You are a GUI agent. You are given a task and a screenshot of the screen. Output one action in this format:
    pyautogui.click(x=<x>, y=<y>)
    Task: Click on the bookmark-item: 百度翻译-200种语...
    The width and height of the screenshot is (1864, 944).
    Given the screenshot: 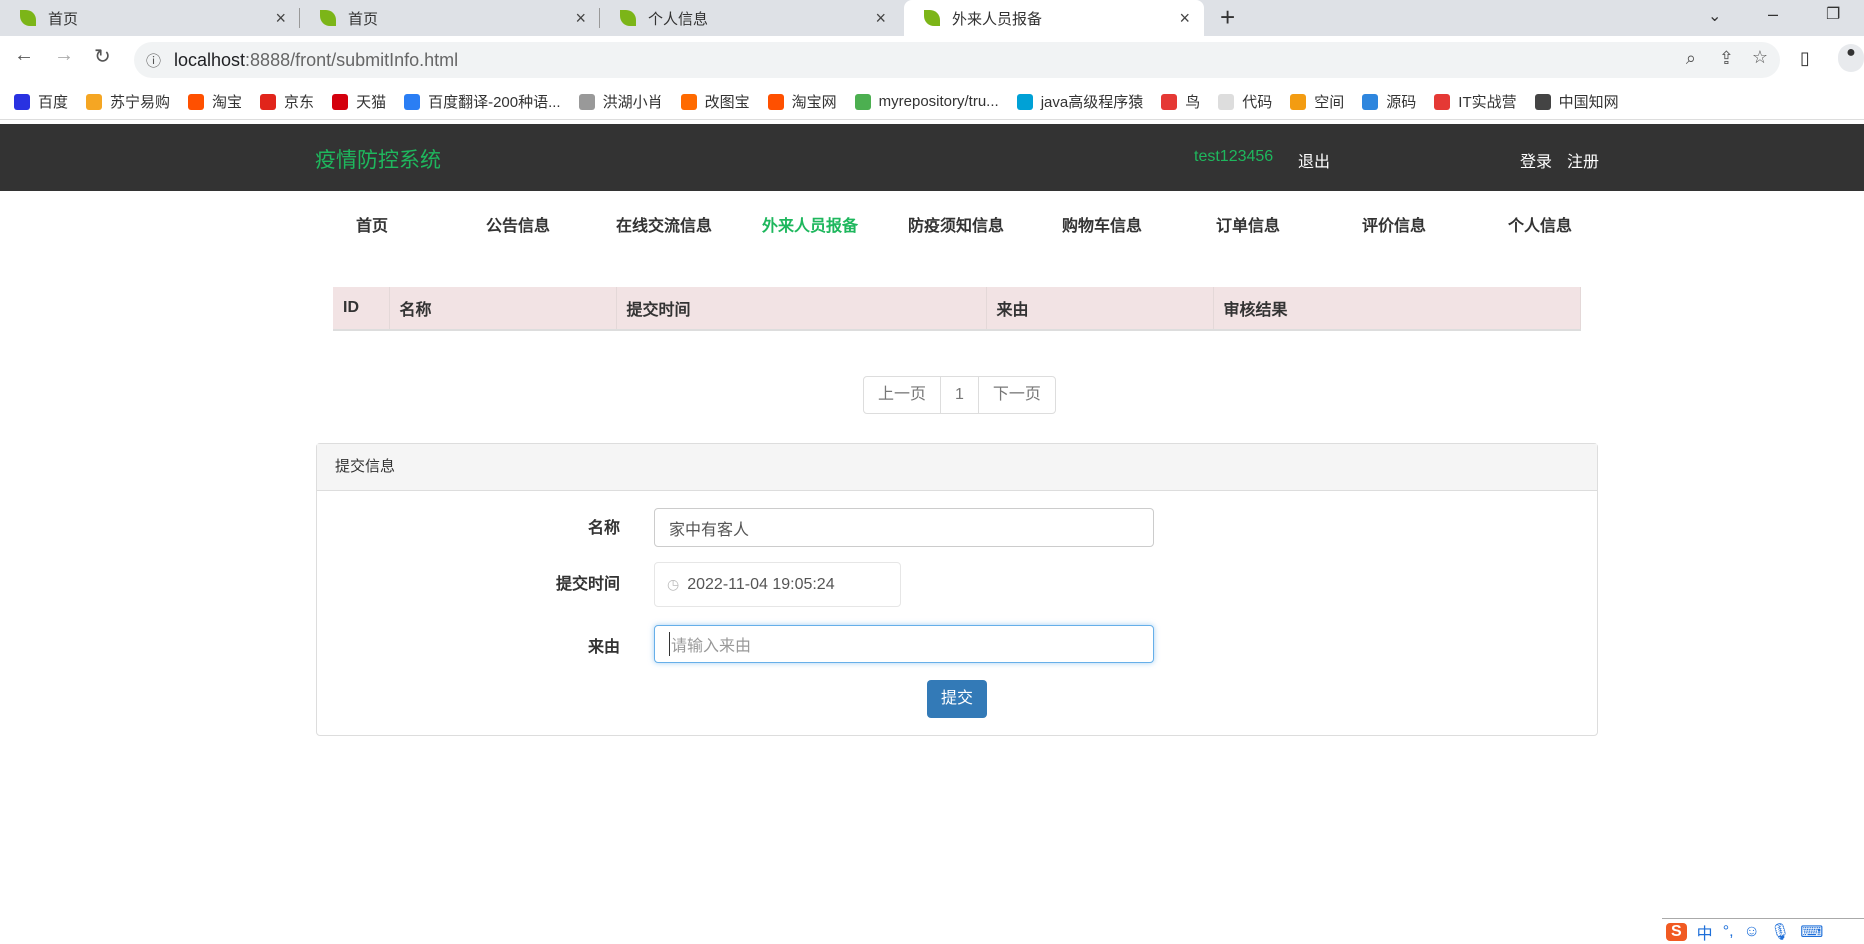 What is the action you would take?
    pyautogui.click(x=482, y=101)
    